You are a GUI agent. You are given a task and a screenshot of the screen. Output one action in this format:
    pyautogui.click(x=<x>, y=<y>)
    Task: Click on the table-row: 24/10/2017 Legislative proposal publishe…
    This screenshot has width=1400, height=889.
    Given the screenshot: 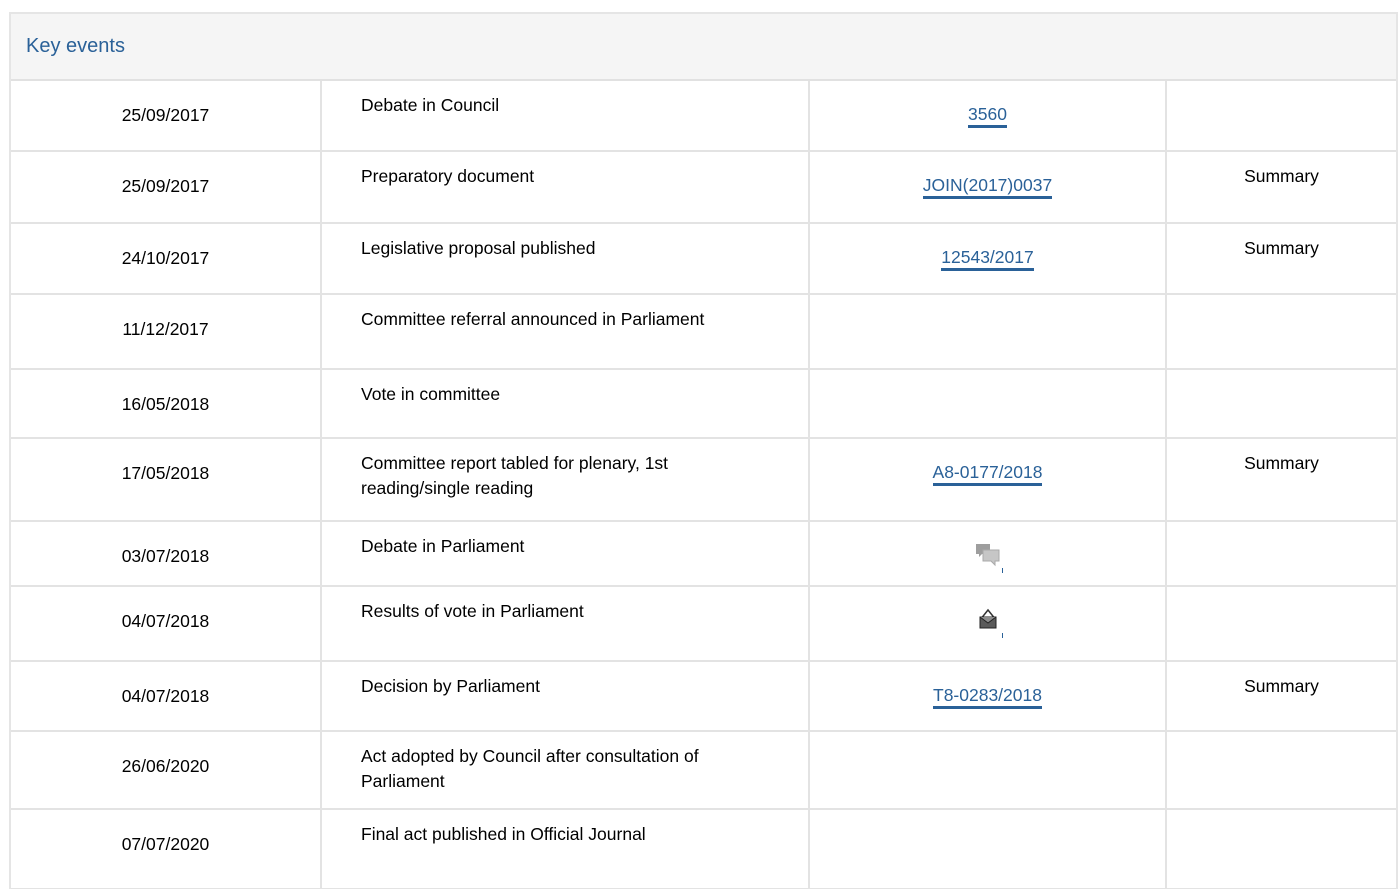 What is the action you would take?
    pyautogui.click(x=703, y=258)
    